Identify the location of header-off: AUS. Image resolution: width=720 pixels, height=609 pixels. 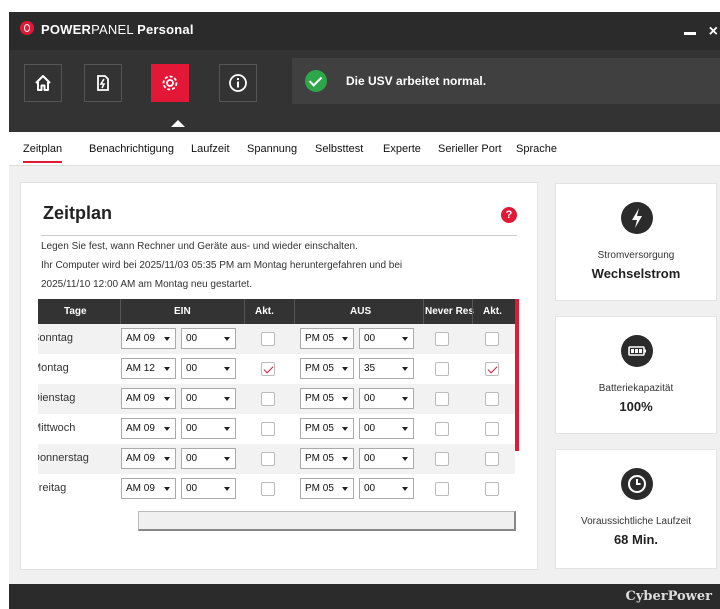
(361, 311).